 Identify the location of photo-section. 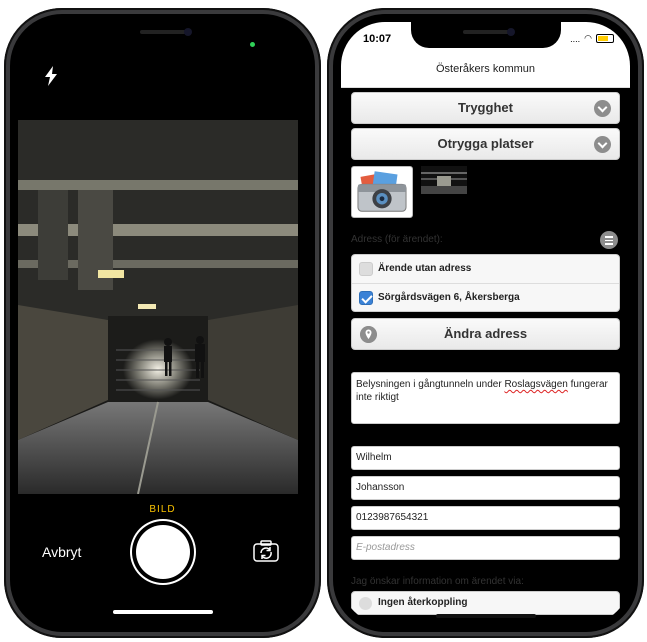
(485, 194).